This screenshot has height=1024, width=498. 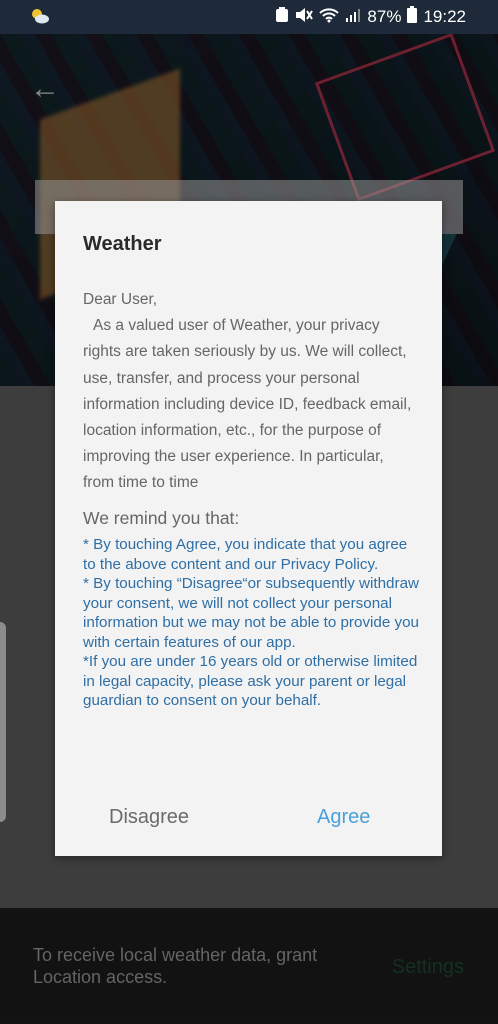 I want to click on dialog-title: Weather, so click(x=122, y=244).